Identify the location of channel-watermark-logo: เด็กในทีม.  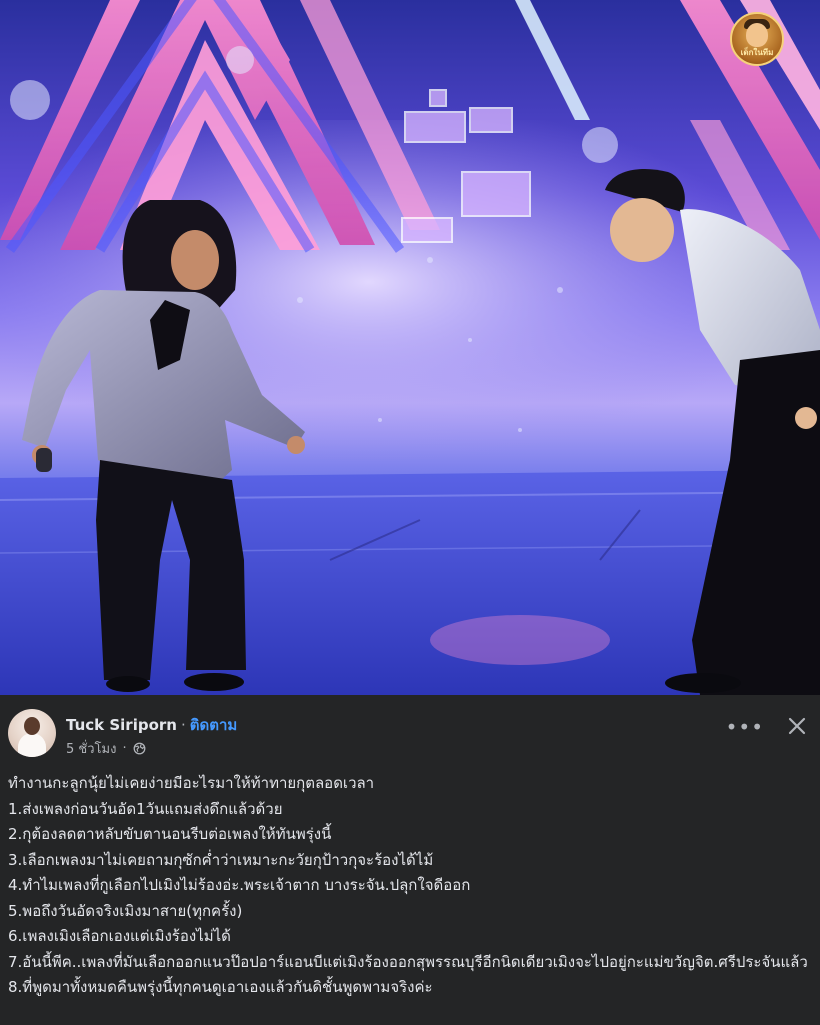
(757, 39).